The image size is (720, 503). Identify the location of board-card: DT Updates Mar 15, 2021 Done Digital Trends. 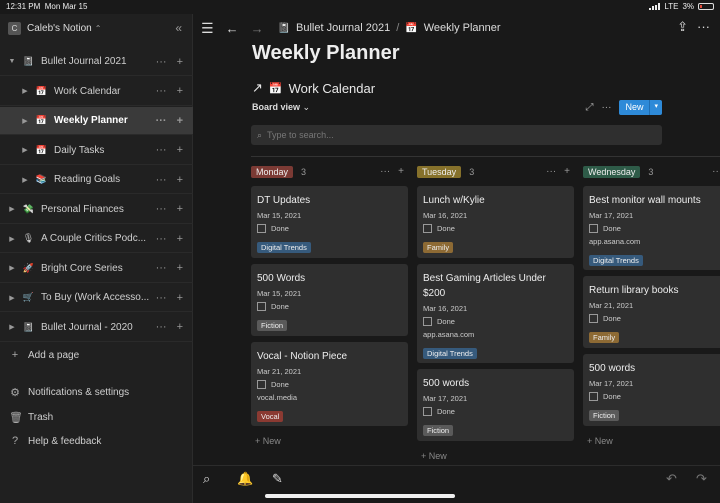
(329, 222).